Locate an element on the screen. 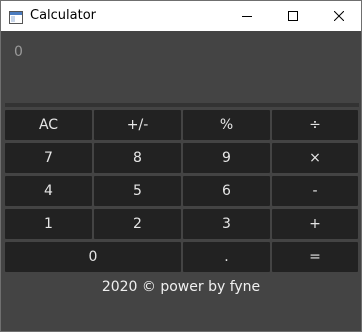 The width and height of the screenshot is (362, 332). close-icon is located at coordinates (339, 16).